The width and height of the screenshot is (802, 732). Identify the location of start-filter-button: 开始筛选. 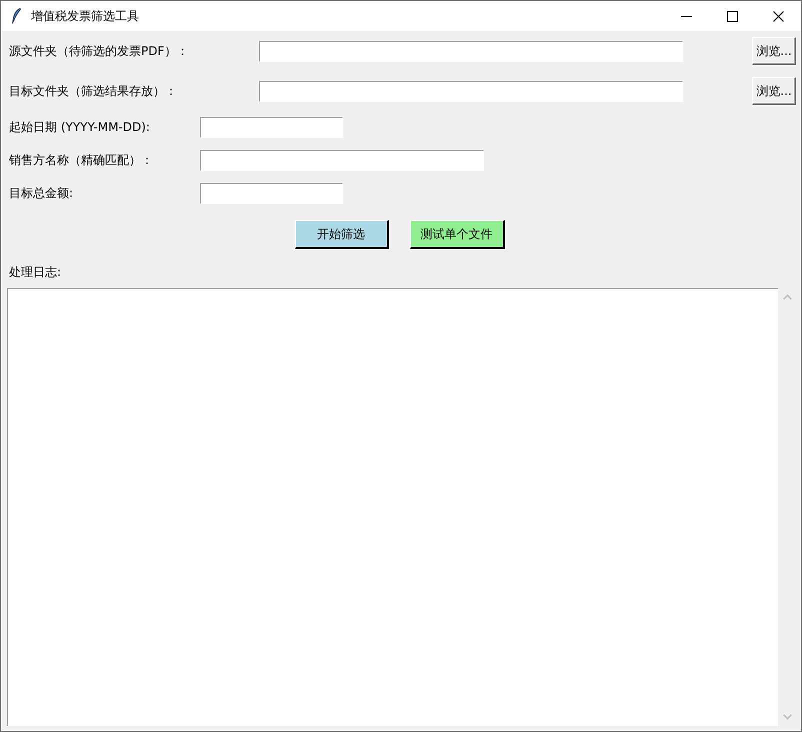
(341, 234).